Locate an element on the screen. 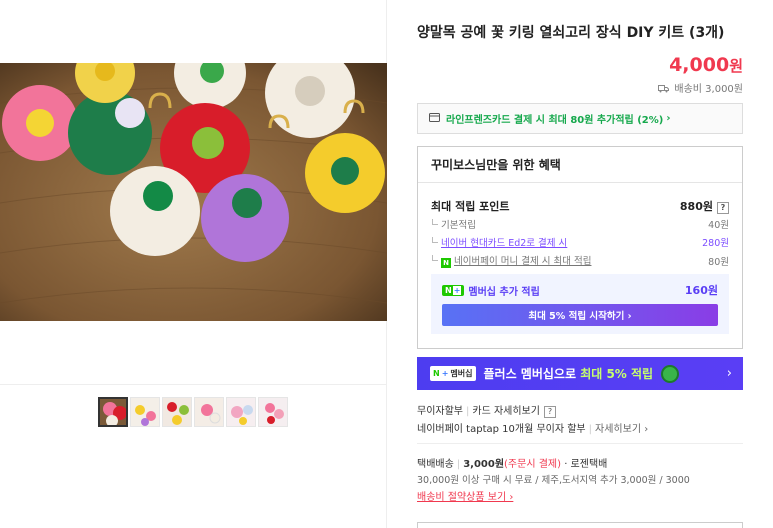 This screenshot has width=773, height=528. installment-detail-link: 자세히보기 › is located at coordinates (621, 429).